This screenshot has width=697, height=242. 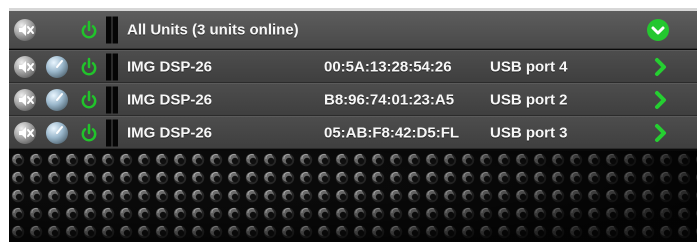 What do you see at coordinates (389, 99) in the screenshot?
I see `unit-mac-address: B8:96:74:01:23:A5` at bounding box center [389, 99].